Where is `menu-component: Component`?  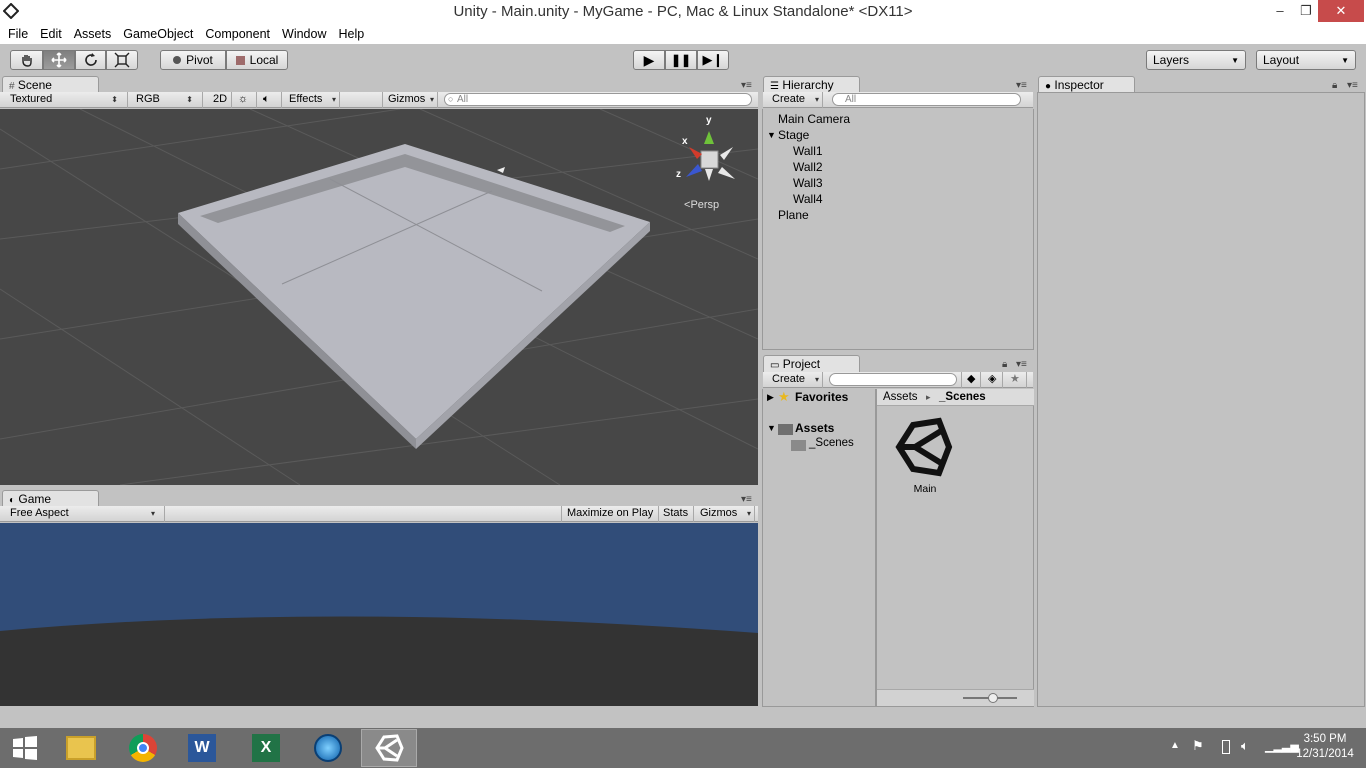 menu-component: Component is located at coordinates (237, 34).